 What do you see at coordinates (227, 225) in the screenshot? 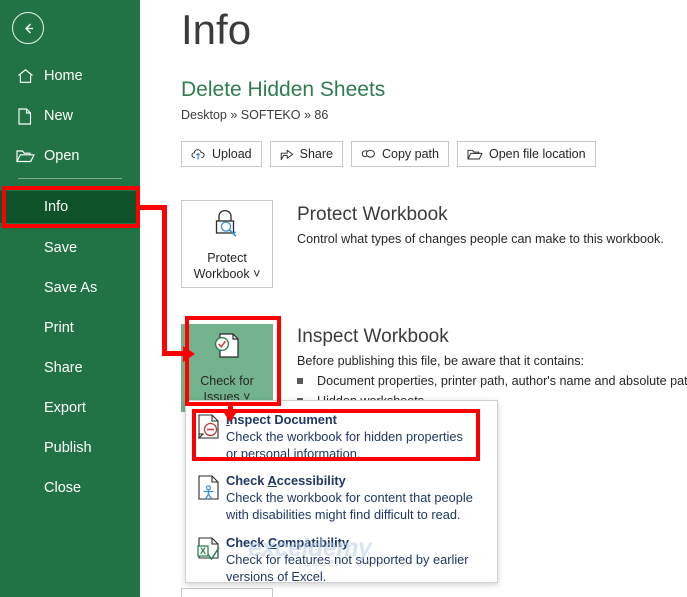
I see `lock-key-icon` at bounding box center [227, 225].